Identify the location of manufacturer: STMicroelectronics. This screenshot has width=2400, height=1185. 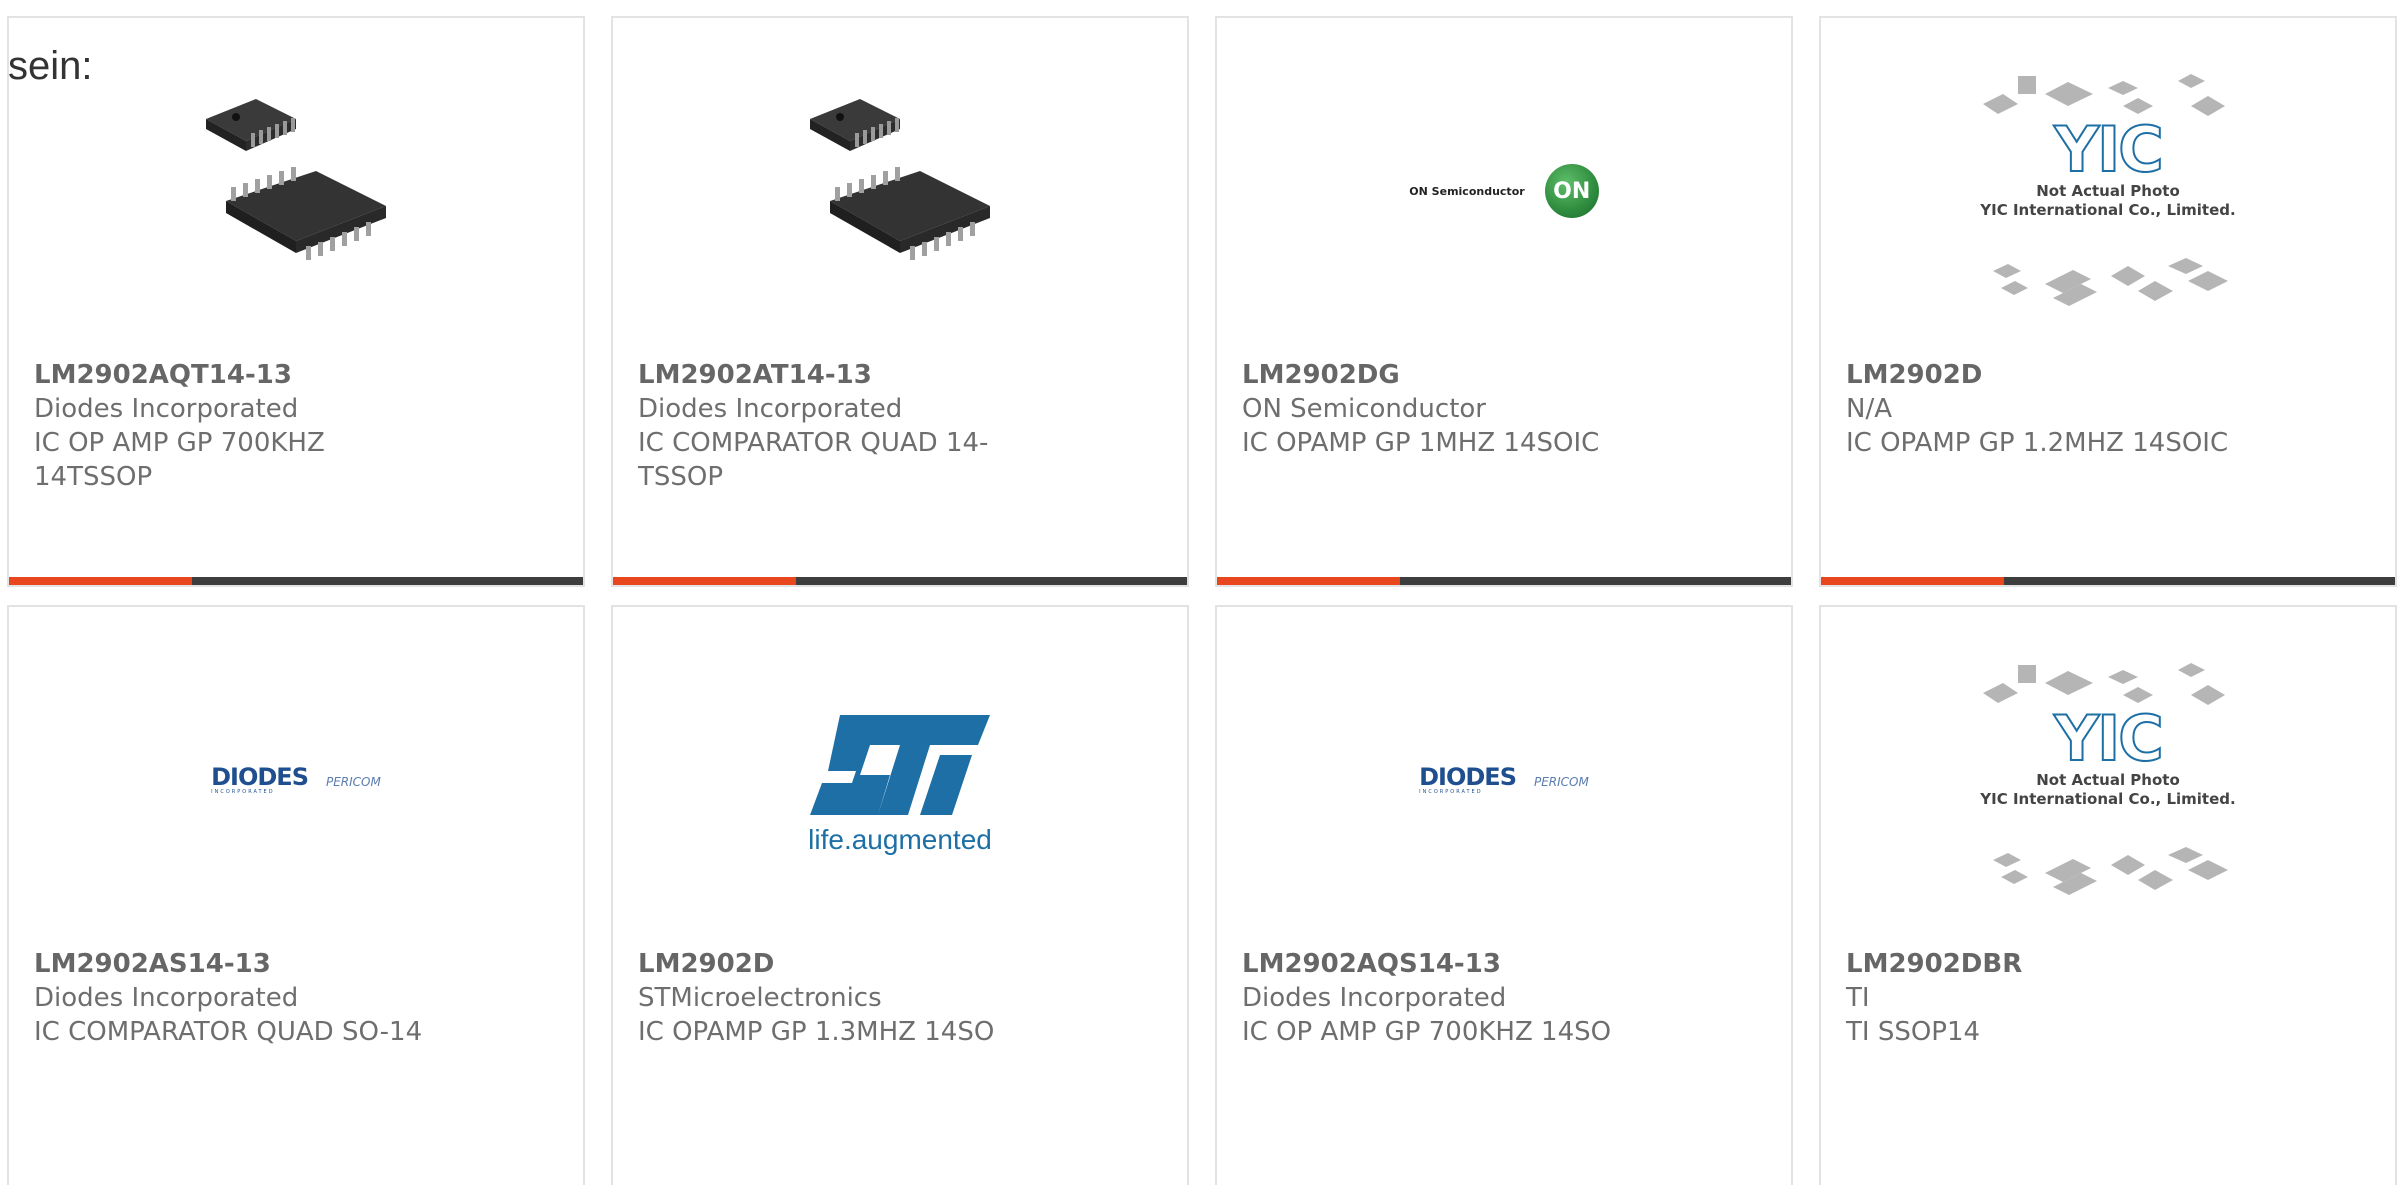
(760, 998).